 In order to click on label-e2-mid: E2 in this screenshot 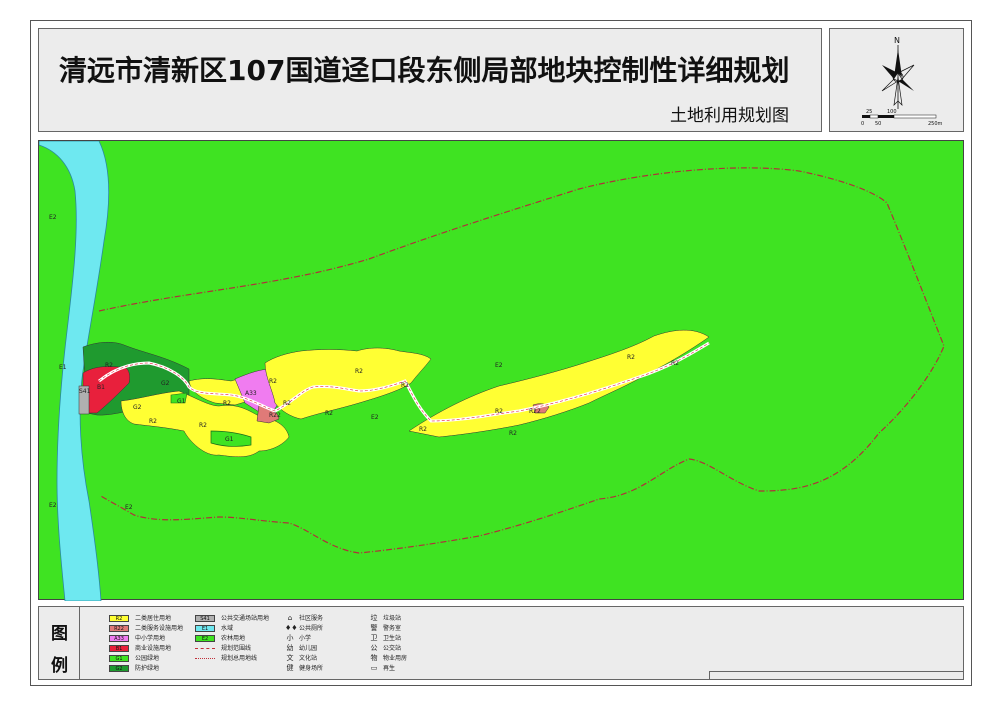, I will do `click(375, 417)`.